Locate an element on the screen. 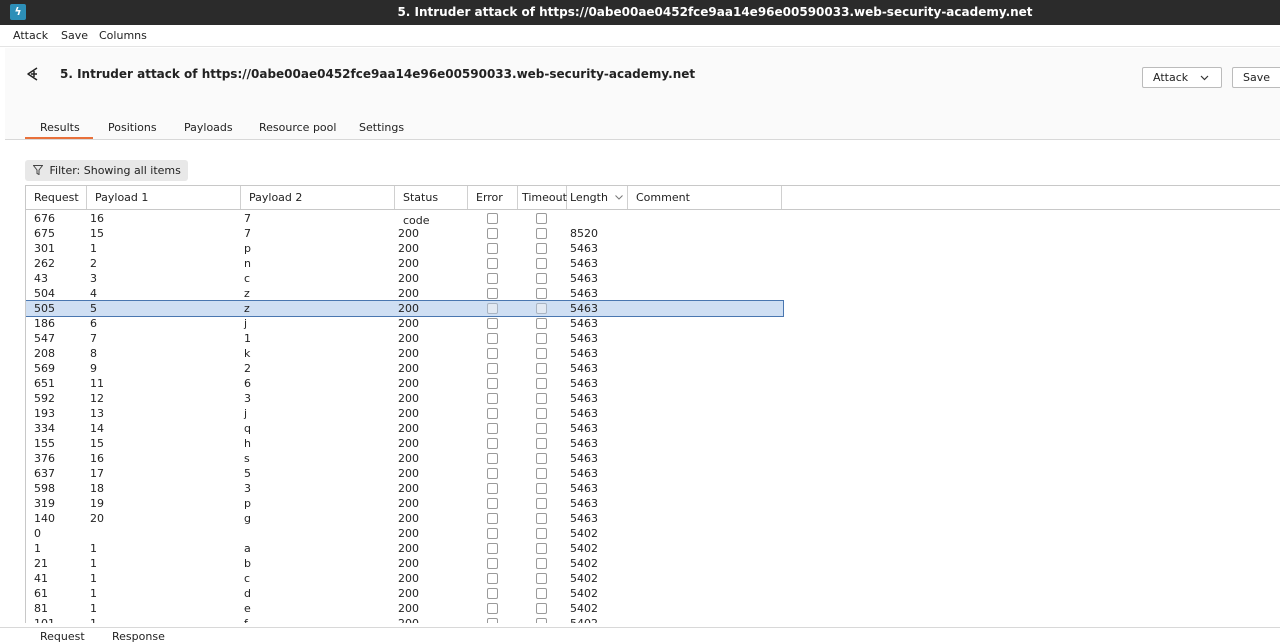  col-payload-1: Payload 1 is located at coordinates (164, 197).